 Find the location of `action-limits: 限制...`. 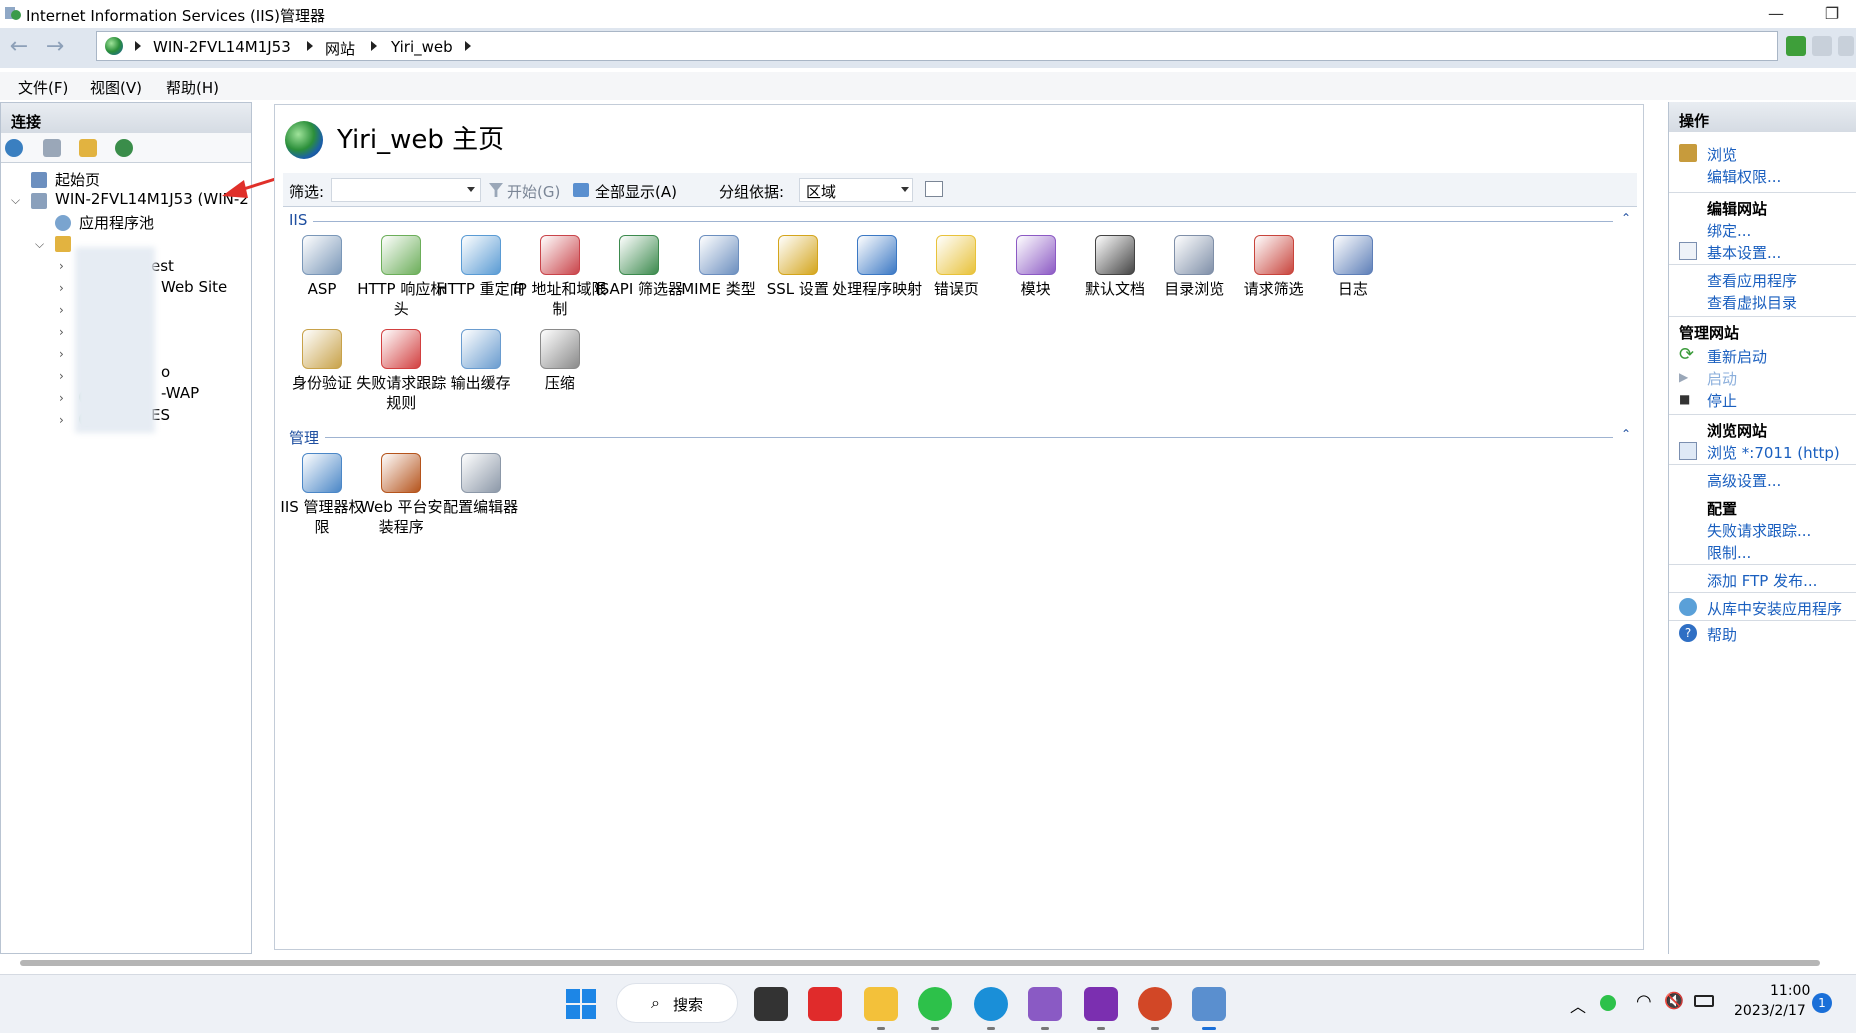

action-limits: 限制... is located at coordinates (1729, 552).